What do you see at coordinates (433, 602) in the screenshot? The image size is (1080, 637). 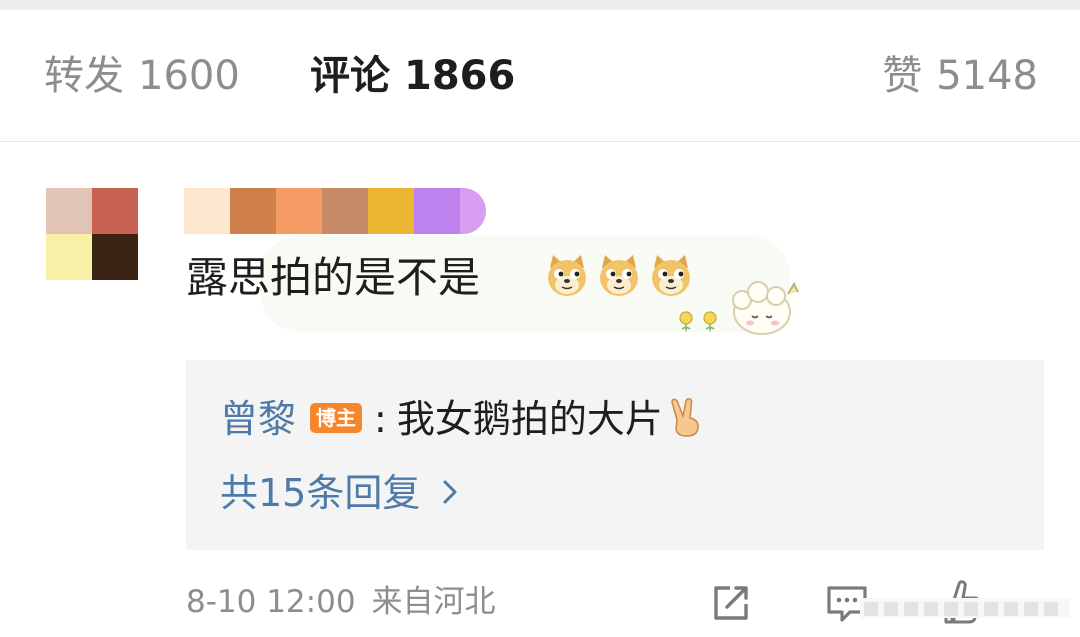 I see `comment-location: 来自河北` at bounding box center [433, 602].